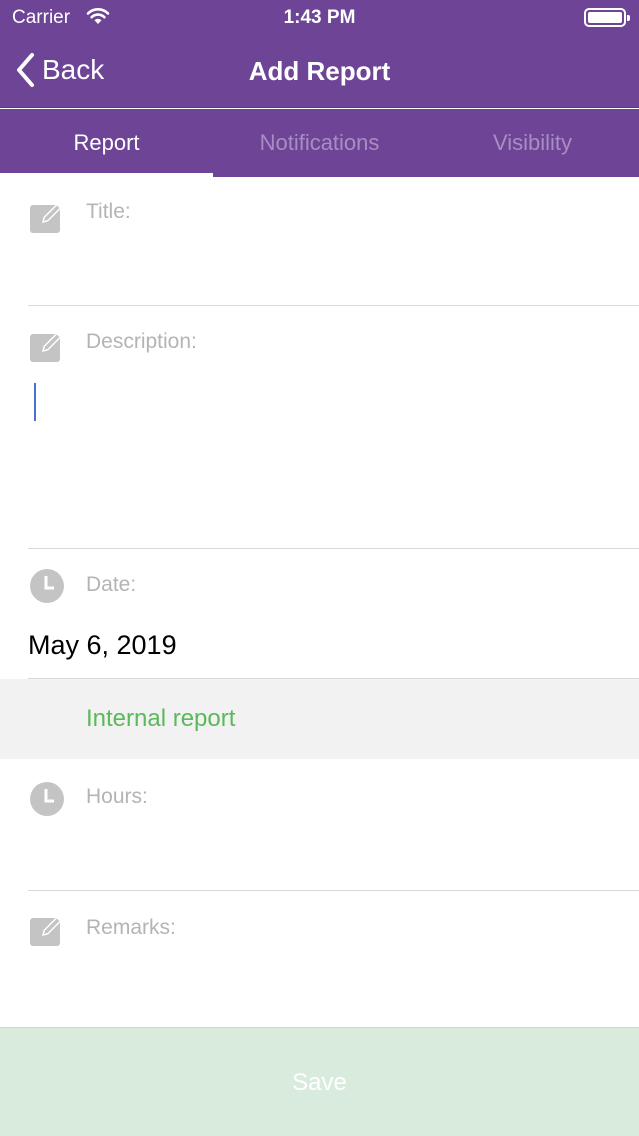  Describe the element at coordinates (131, 927) in the screenshot. I see `remarks-label: Remarks:` at that location.